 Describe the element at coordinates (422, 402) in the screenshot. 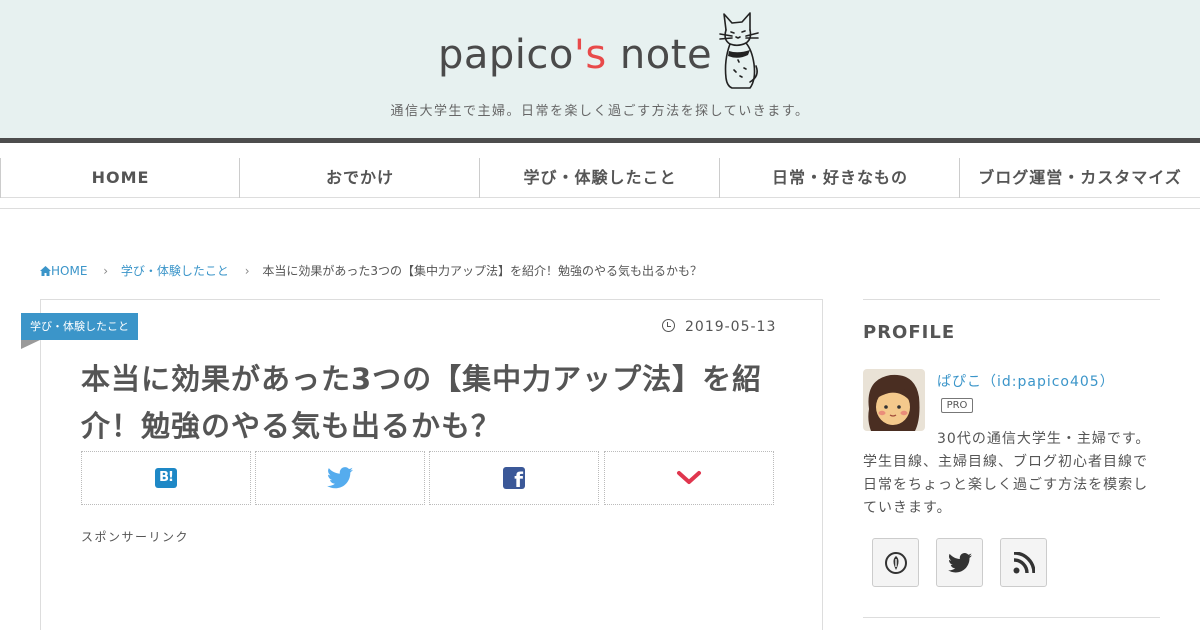

I see `post-title: 本当に効果があった3つの【集中力アップ法】を紹介！勉強のやる気も出るかも？` at that location.